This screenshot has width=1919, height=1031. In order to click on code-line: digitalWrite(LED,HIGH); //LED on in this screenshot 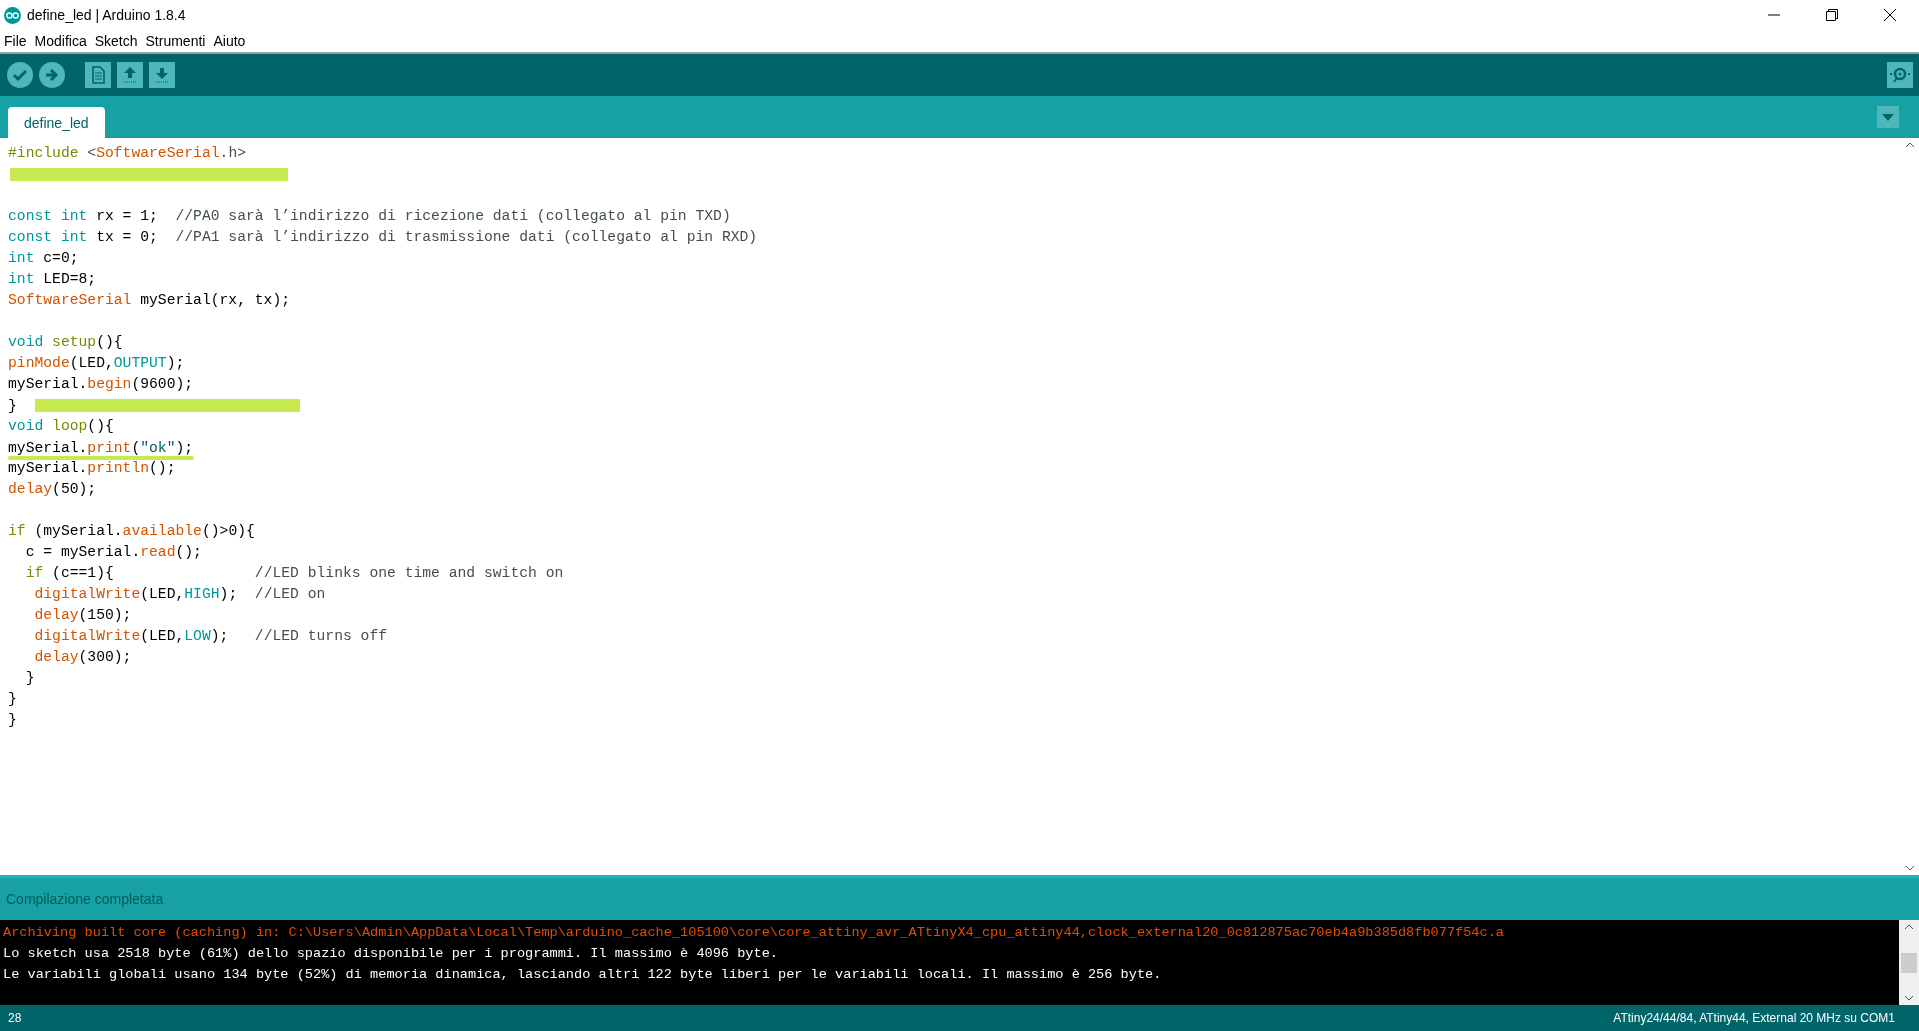, I will do `click(180, 594)`.